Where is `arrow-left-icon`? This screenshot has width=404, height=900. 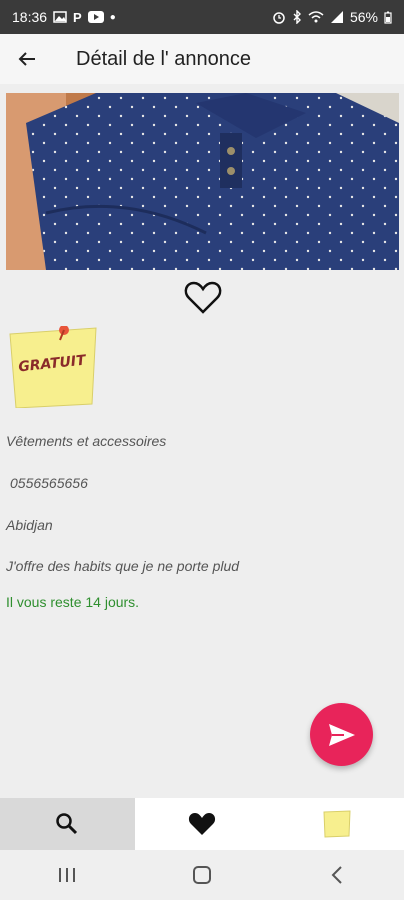
arrow-left-icon is located at coordinates (26, 59).